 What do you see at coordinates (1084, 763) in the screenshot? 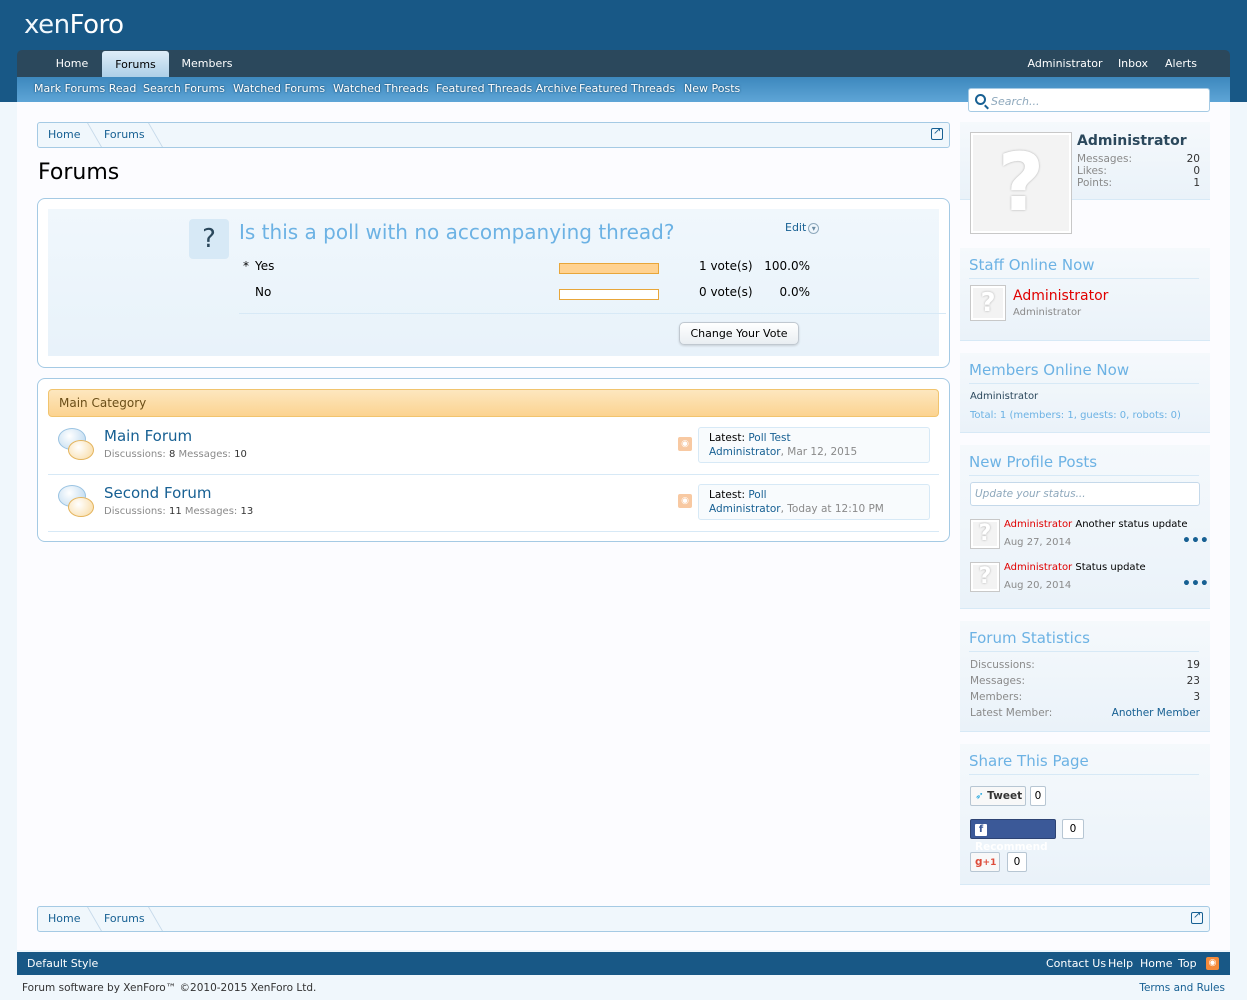
I see `block-heading: Share This Page` at bounding box center [1084, 763].